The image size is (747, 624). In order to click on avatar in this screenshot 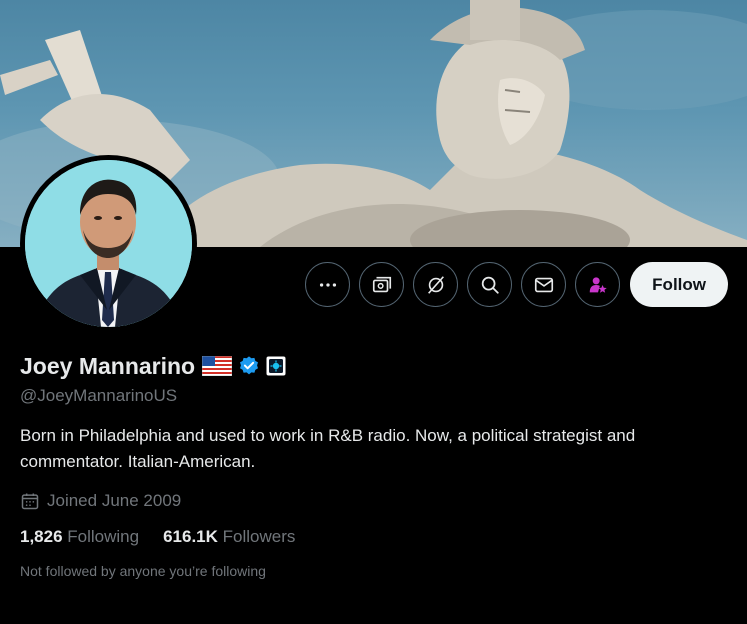, I will do `click(108, 243)`.